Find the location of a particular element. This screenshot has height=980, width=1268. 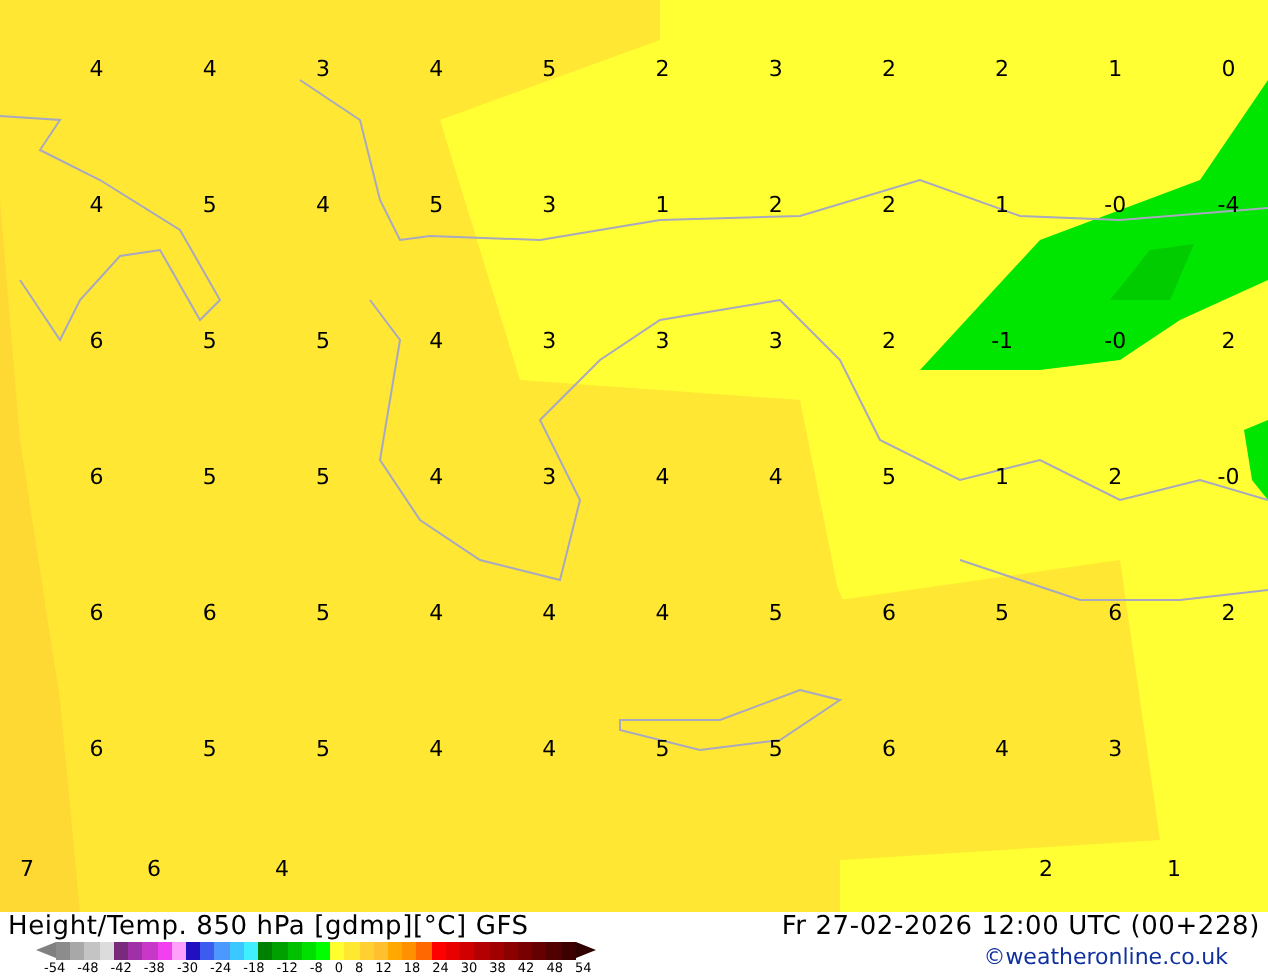

temperature-value: -4 is located at coordinates (1228, 204).